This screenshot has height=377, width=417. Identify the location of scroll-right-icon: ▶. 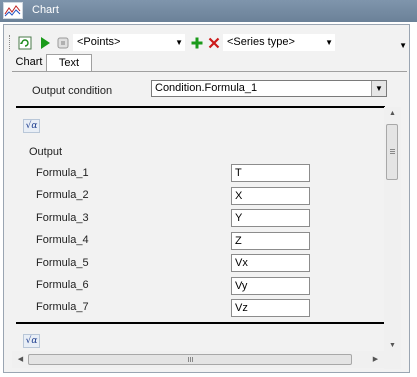
(375, 359).